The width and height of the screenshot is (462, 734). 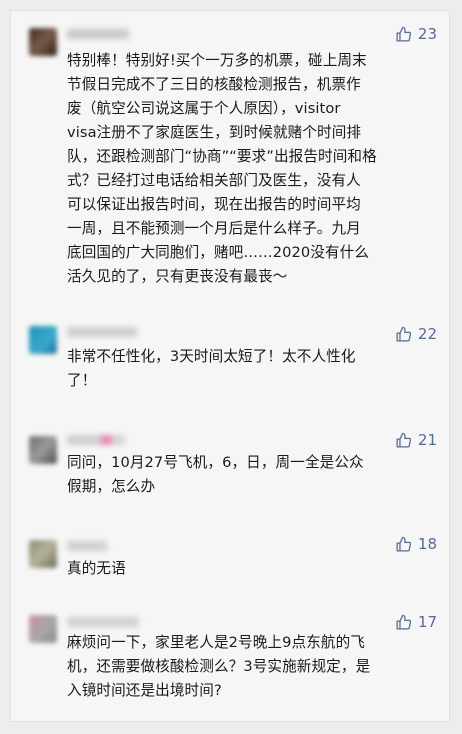 I want to click on comment-text: 非常不任性化，3天时间太短了！太不人性化 了！, so click(x=211, y=368).